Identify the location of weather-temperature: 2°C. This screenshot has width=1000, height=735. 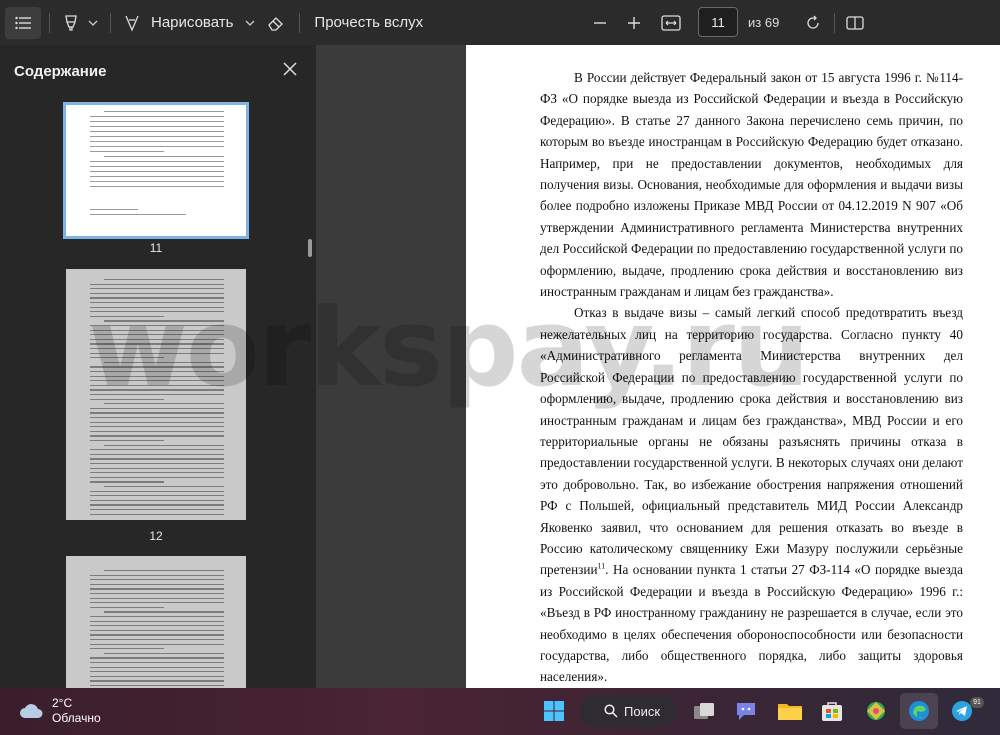
(62, 703).